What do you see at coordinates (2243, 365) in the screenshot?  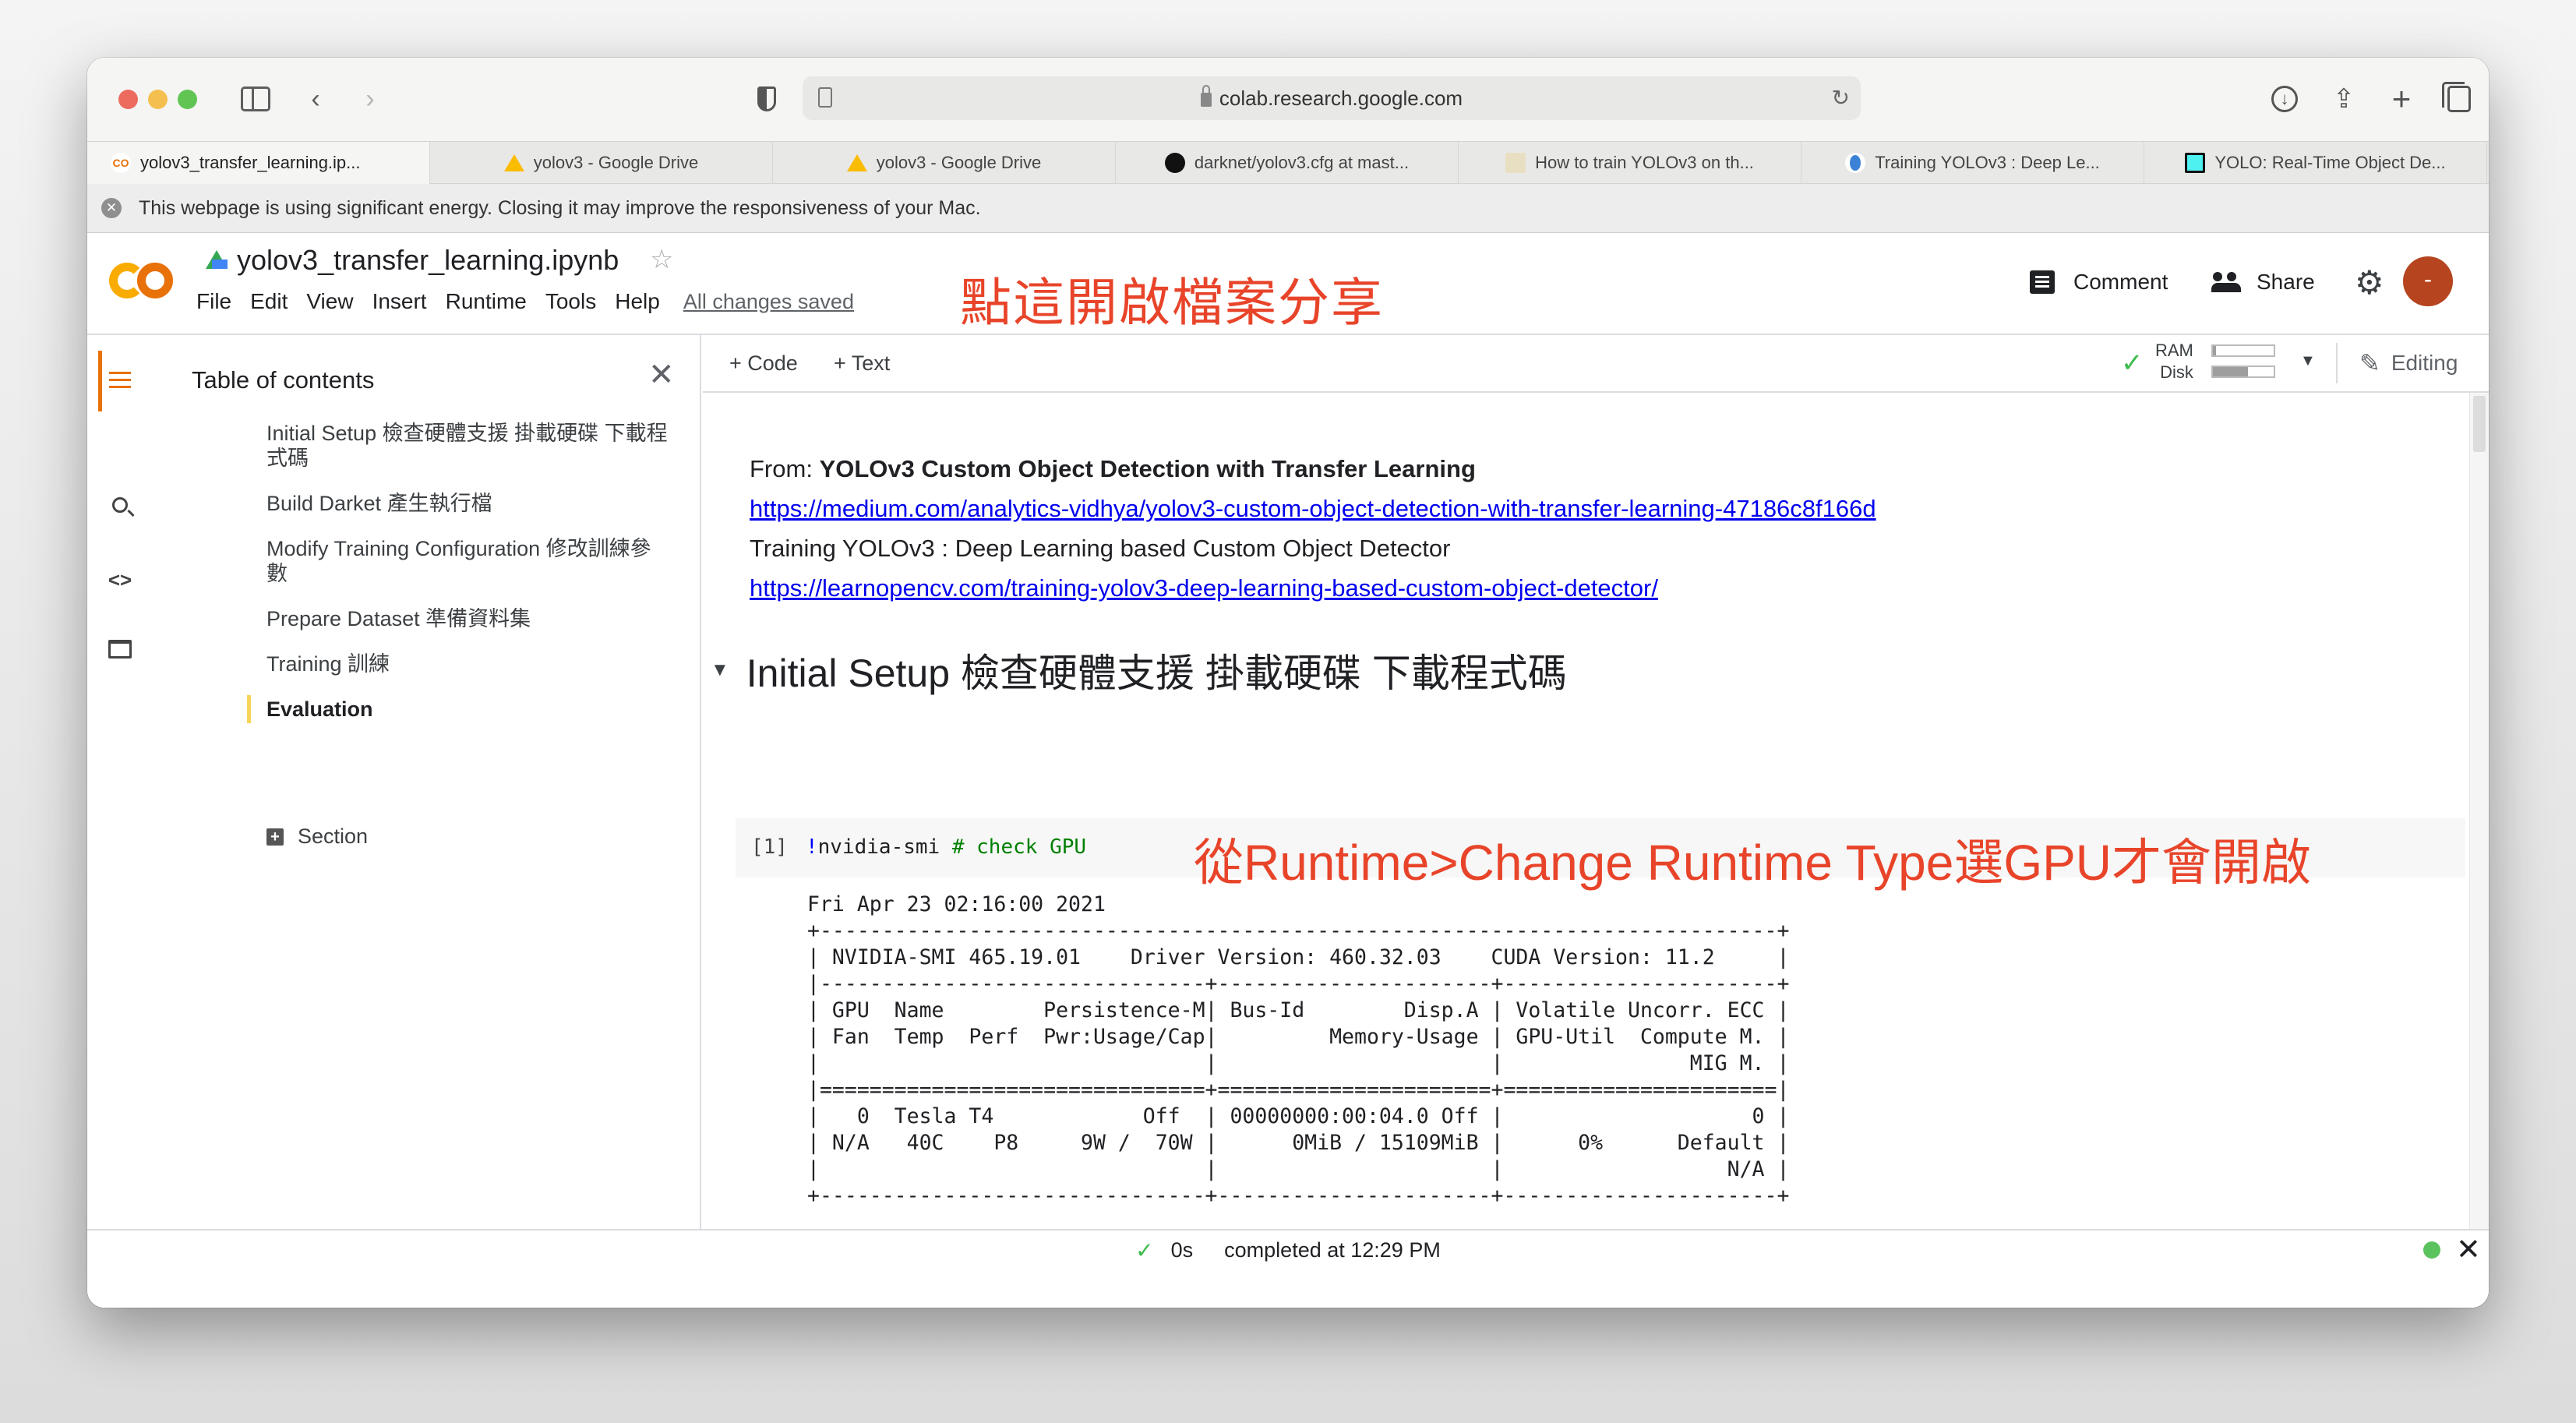 I see `resource-meters` at bounding box center [2243, 365].